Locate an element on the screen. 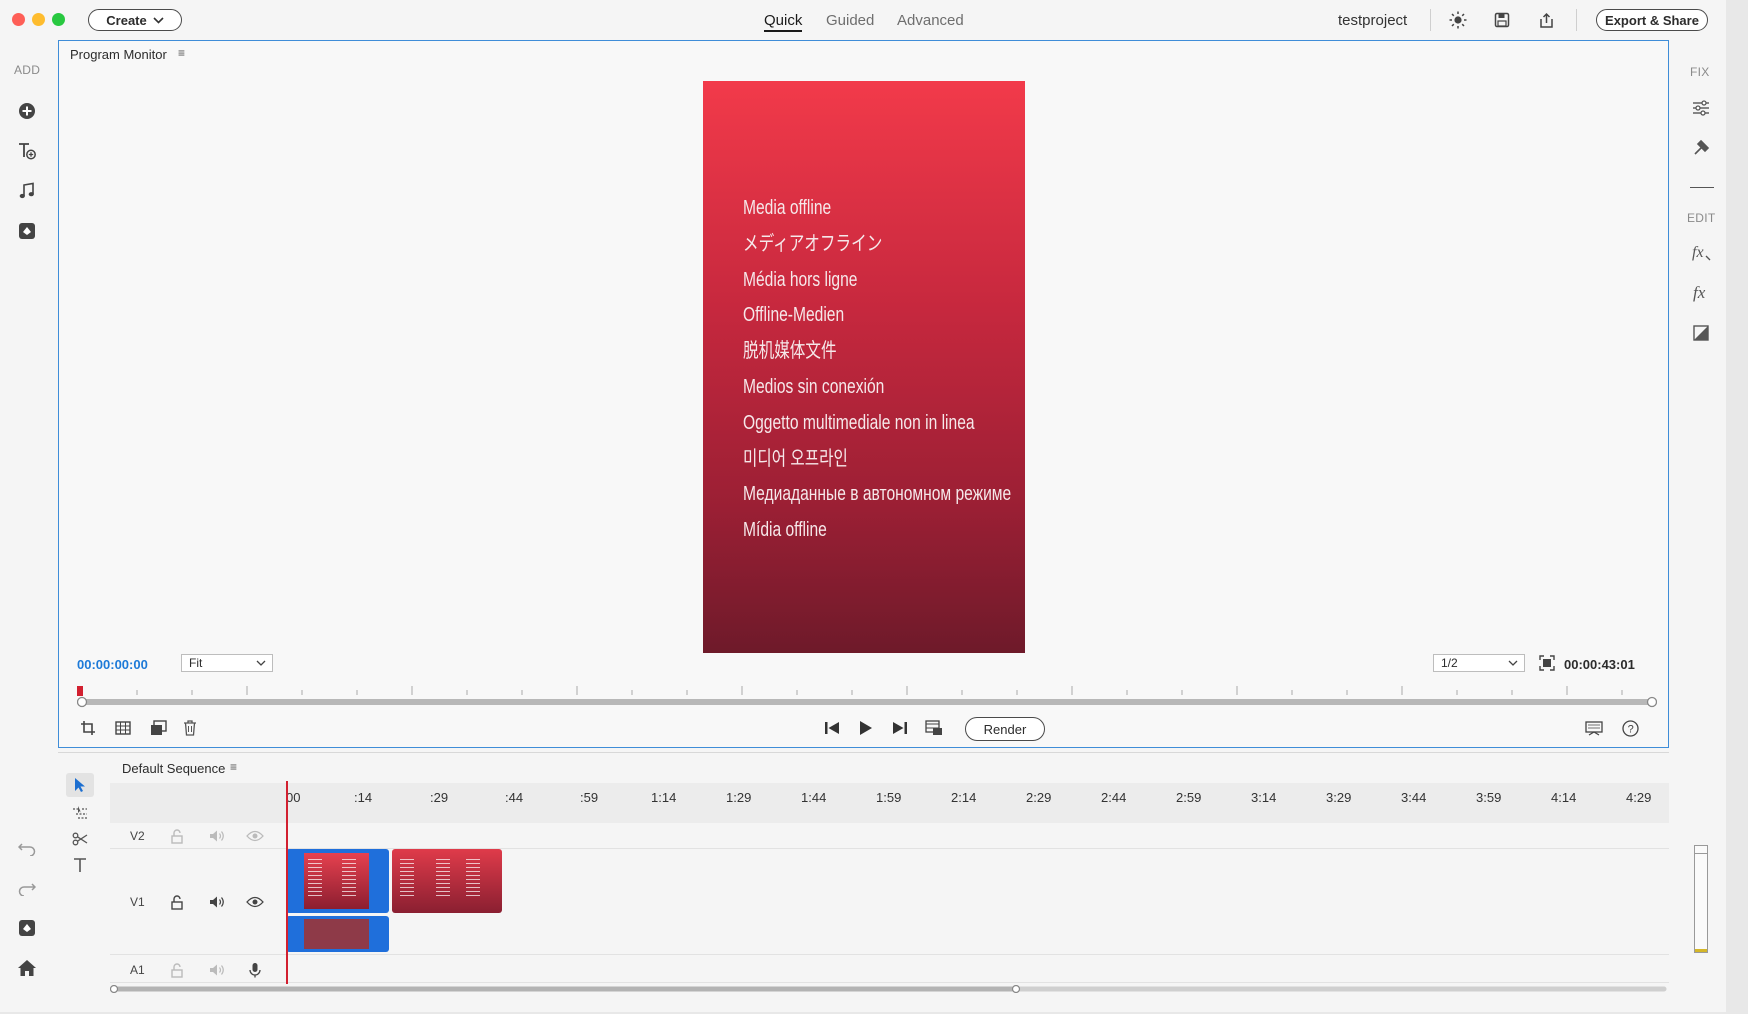  help-icon: ? is located at coordinates (1630, 728).